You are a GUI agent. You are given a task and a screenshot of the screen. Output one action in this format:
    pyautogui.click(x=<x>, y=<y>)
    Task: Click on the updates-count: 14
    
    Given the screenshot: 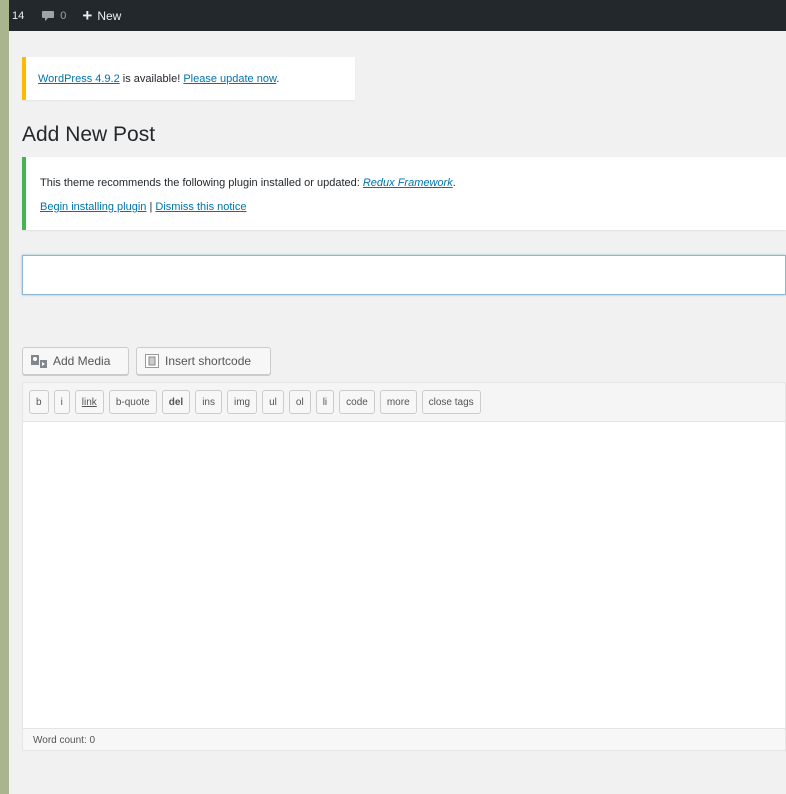 What is the action you would take?
    pyautogui.click(x=18, y=15)
    